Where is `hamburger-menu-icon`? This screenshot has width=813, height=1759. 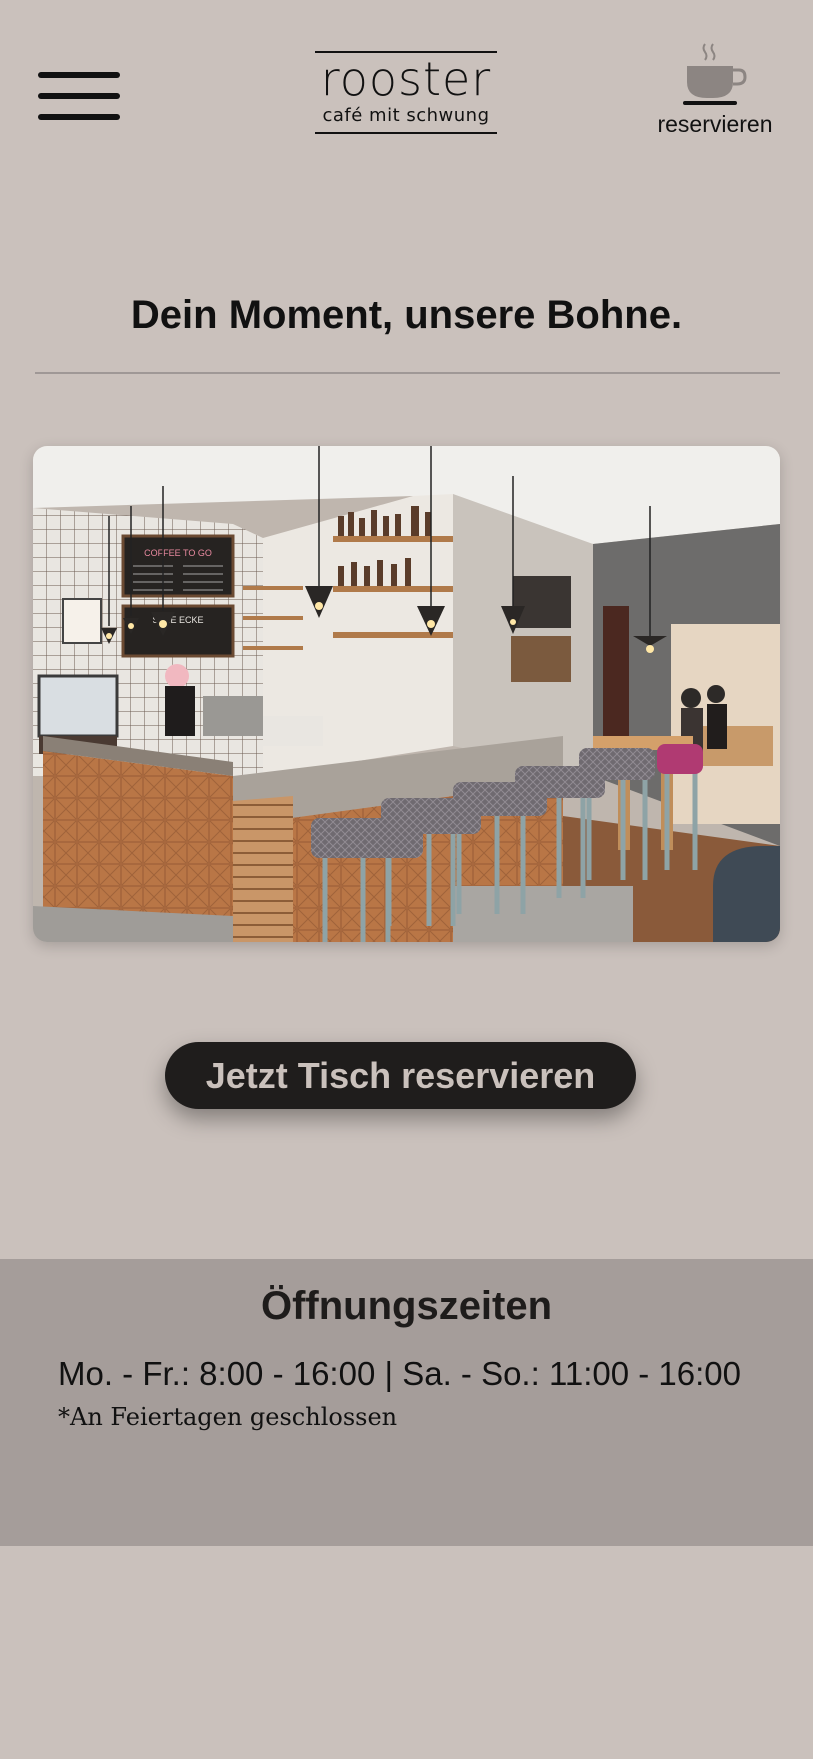
hamburger-menu-icon is located at coordinates (79, 98).